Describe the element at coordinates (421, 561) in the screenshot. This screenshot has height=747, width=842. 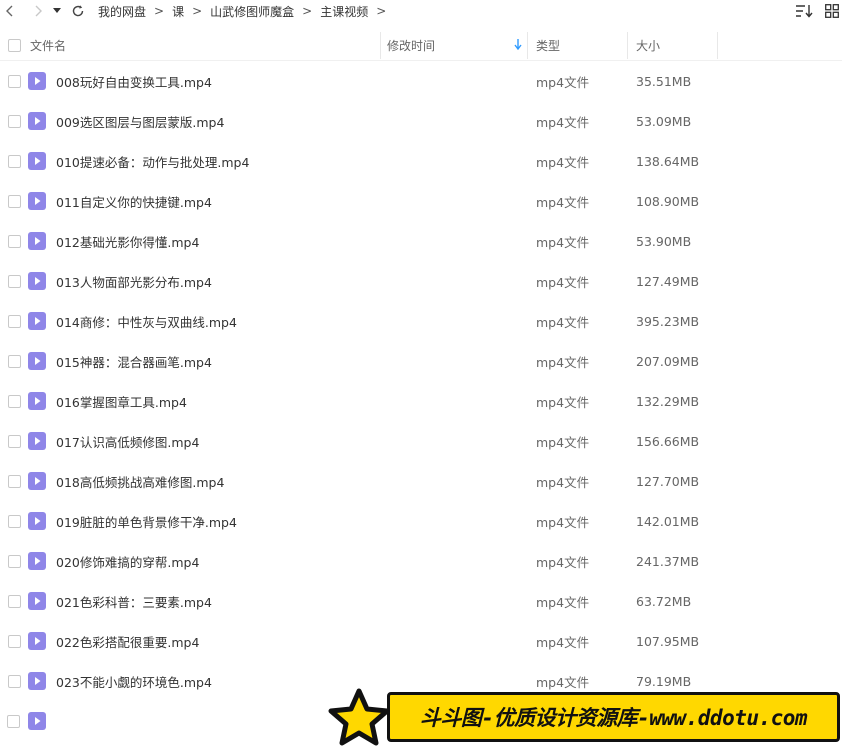
I see `file-row: 020修饰难搞的穿帮.mp4 mp4文件 241.37MB` at that location.